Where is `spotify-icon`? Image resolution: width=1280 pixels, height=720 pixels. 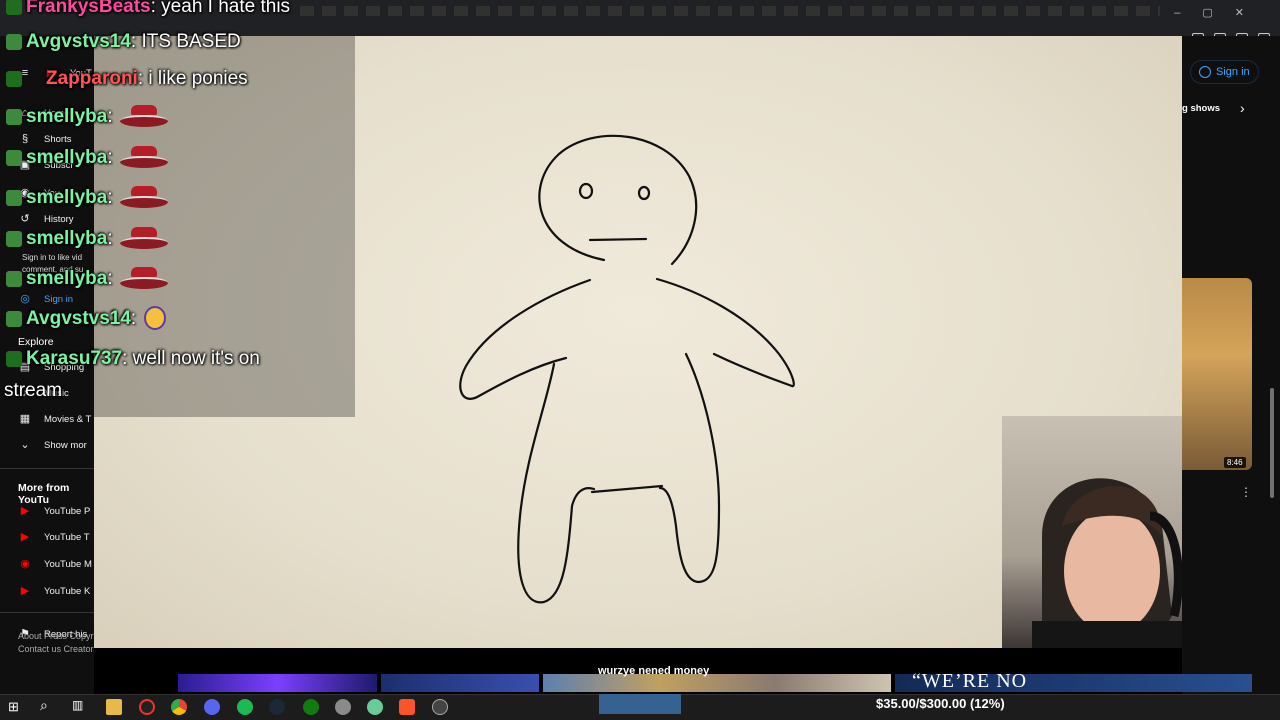
spotify-icon is located at coordinates (245, 707).